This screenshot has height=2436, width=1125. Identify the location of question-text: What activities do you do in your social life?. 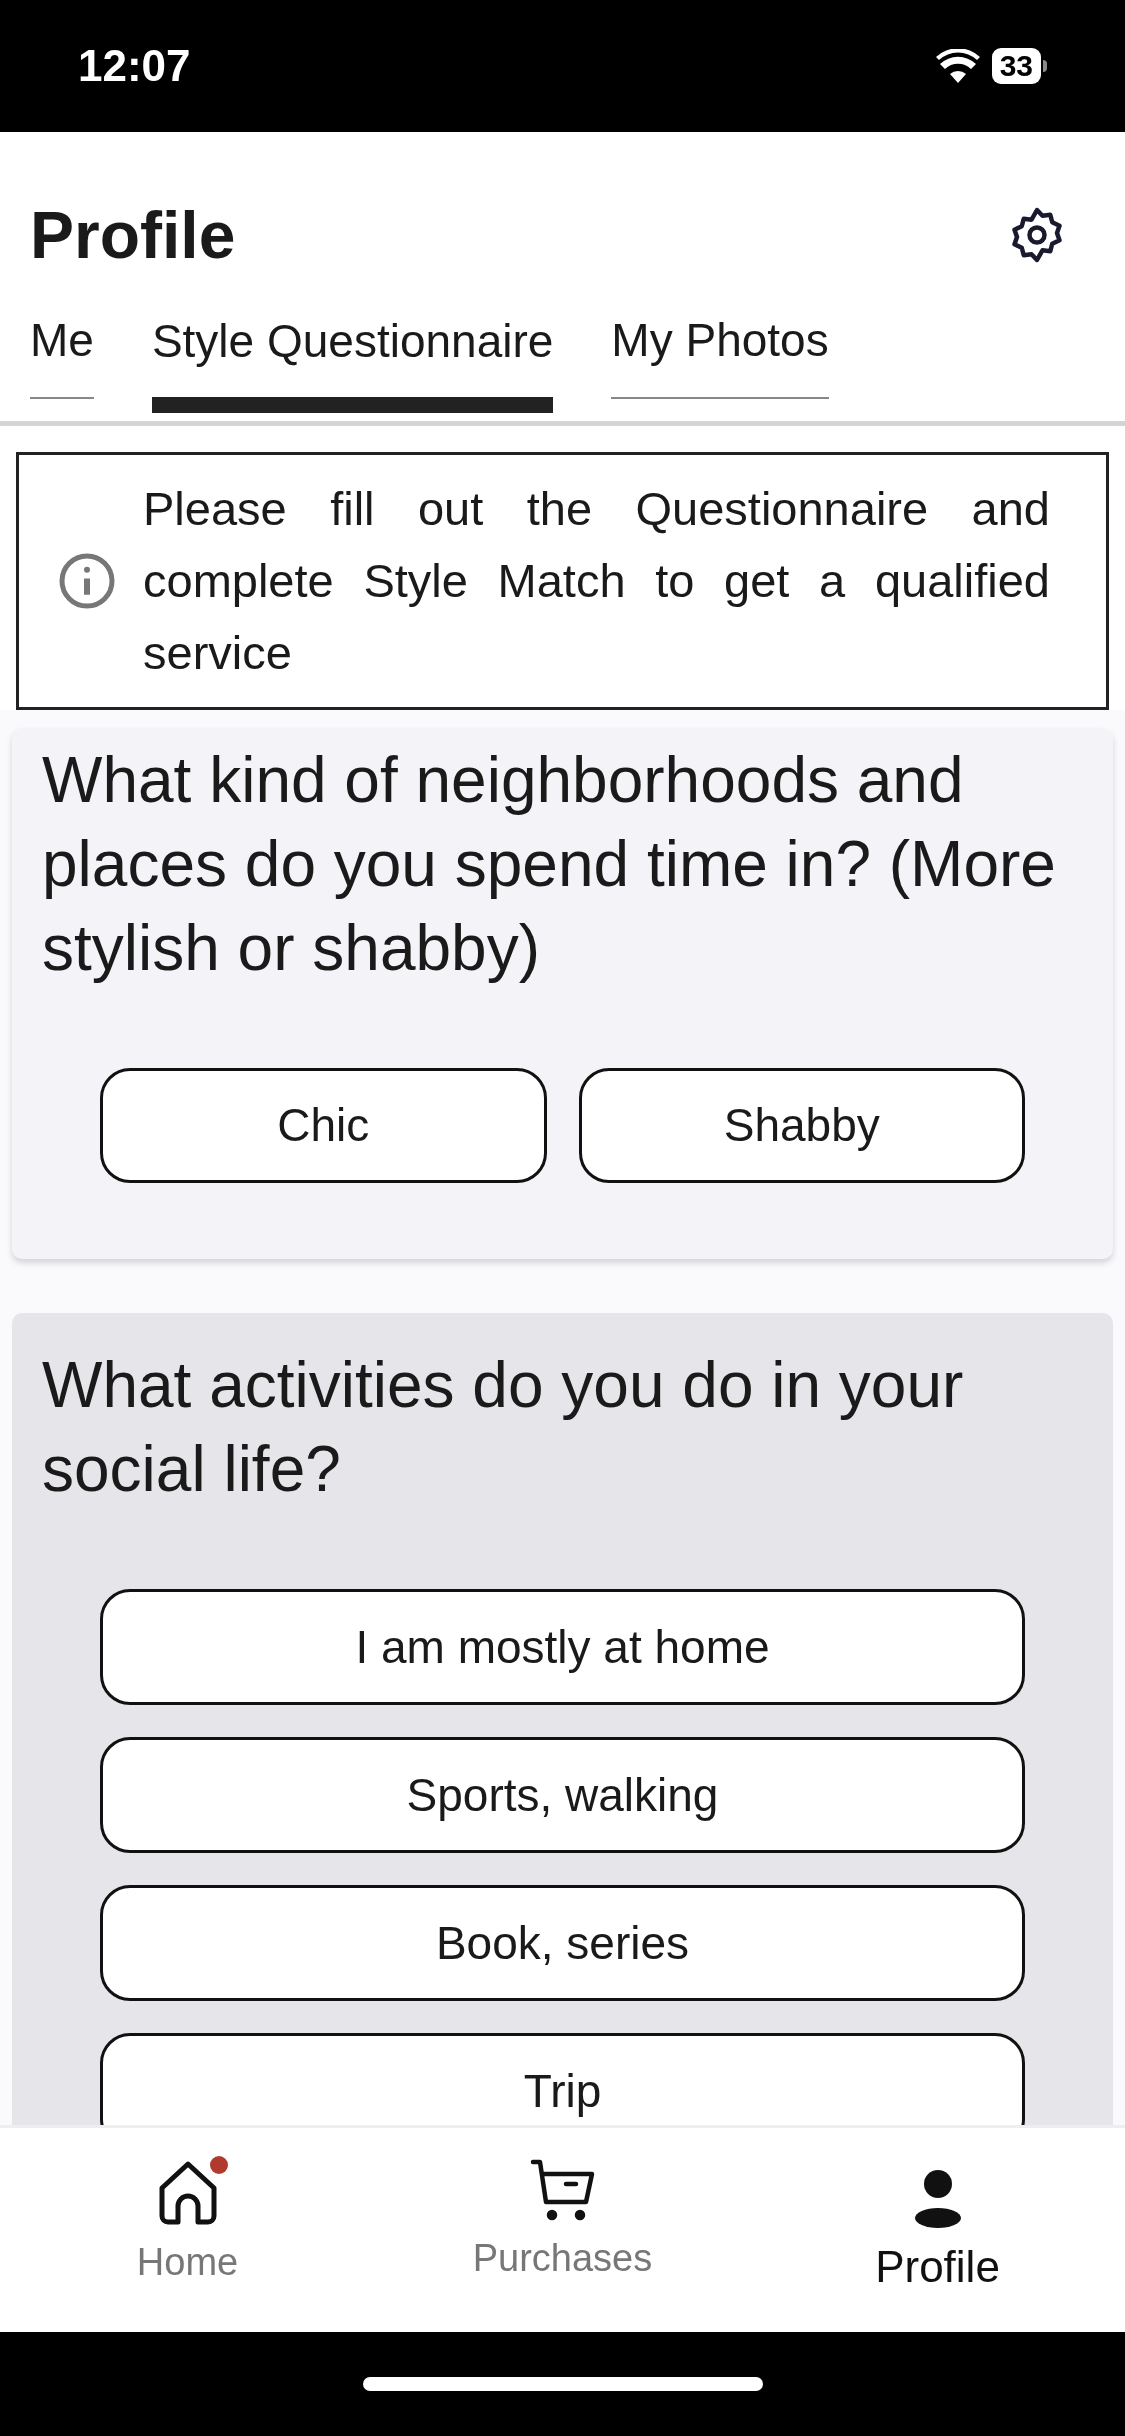
(503, 1427).